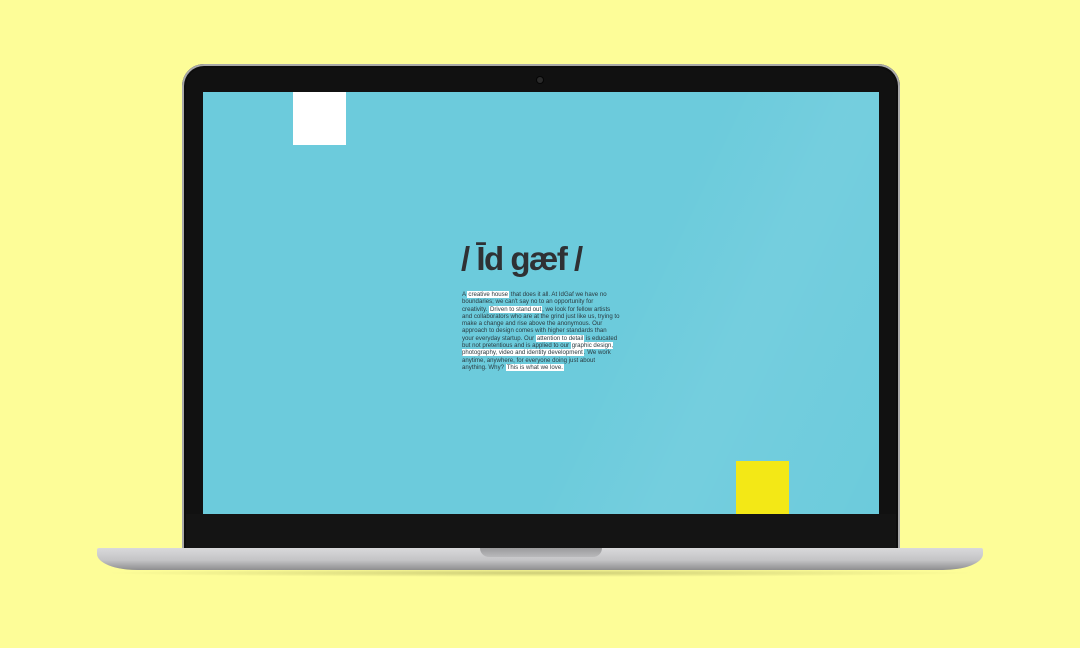  What do you see at coordinates (540, 80) in the screenshot?
I see `webcam-icon` at bounding box center [540, 80].